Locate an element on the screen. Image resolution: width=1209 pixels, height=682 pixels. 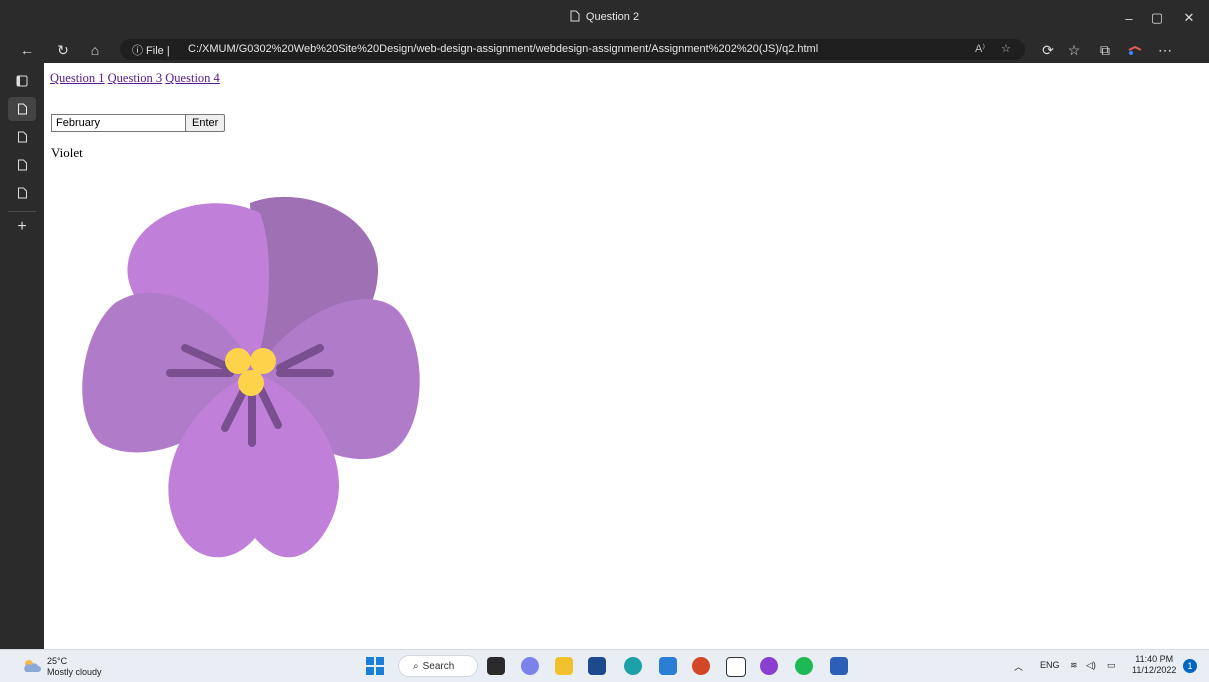
window-title: Question 2 is located at coordinates (604, 16).